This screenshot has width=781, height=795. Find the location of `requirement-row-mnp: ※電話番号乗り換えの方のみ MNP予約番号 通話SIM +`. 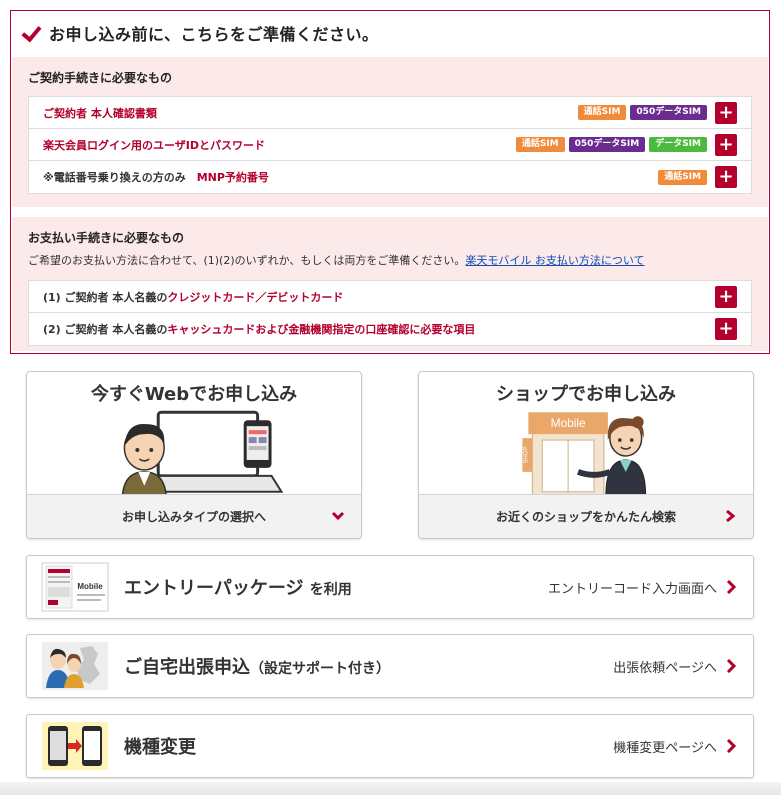

requirement-row-mnp: ※電話番号乗り換えの方のみ MNP予約番号 通話SIM + is located at coordinates (390, 177).